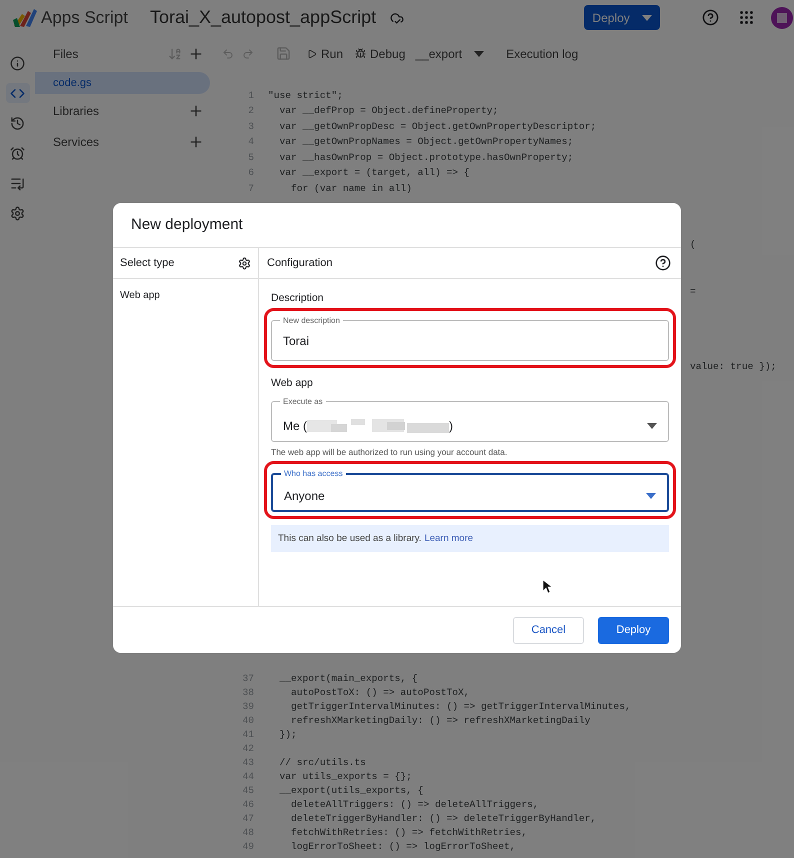 The height and width of the screenshot is (858, 794). Describe the element at coordinates (351, 791) in the screenshot. I see `code-line: __export(utils_exports, {` at that location.